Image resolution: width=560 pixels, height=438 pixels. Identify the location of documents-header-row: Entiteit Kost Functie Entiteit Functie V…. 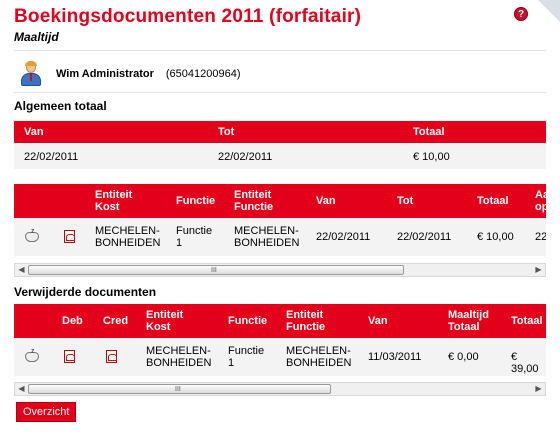
(280, 201).